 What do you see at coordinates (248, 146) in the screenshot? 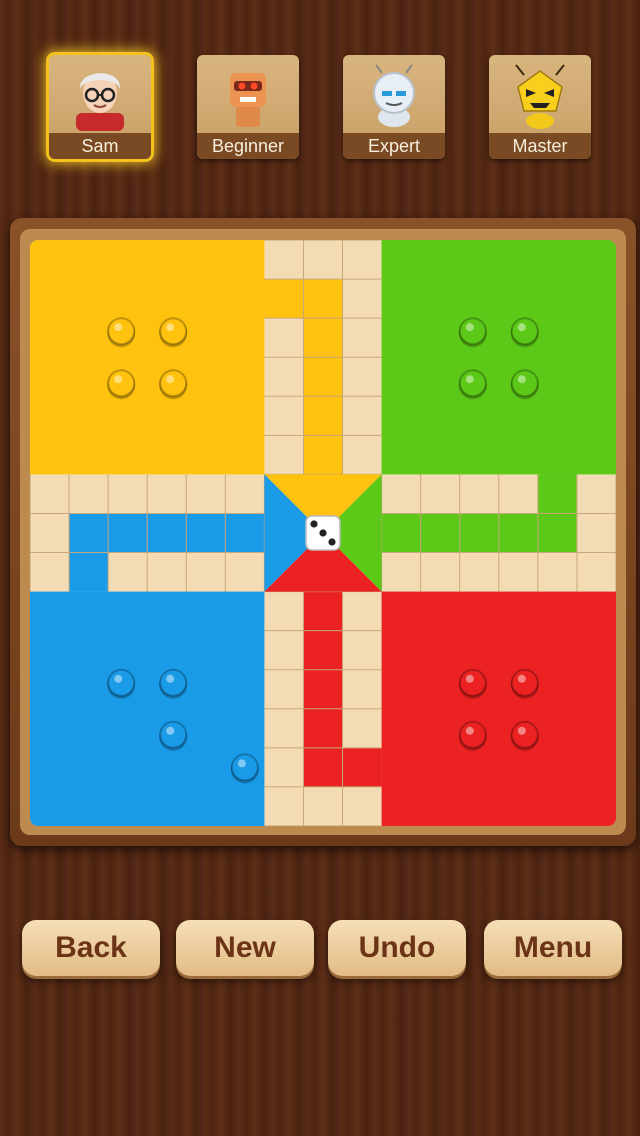
I see `player-name: Beginner` at bounding box center [248, 146].